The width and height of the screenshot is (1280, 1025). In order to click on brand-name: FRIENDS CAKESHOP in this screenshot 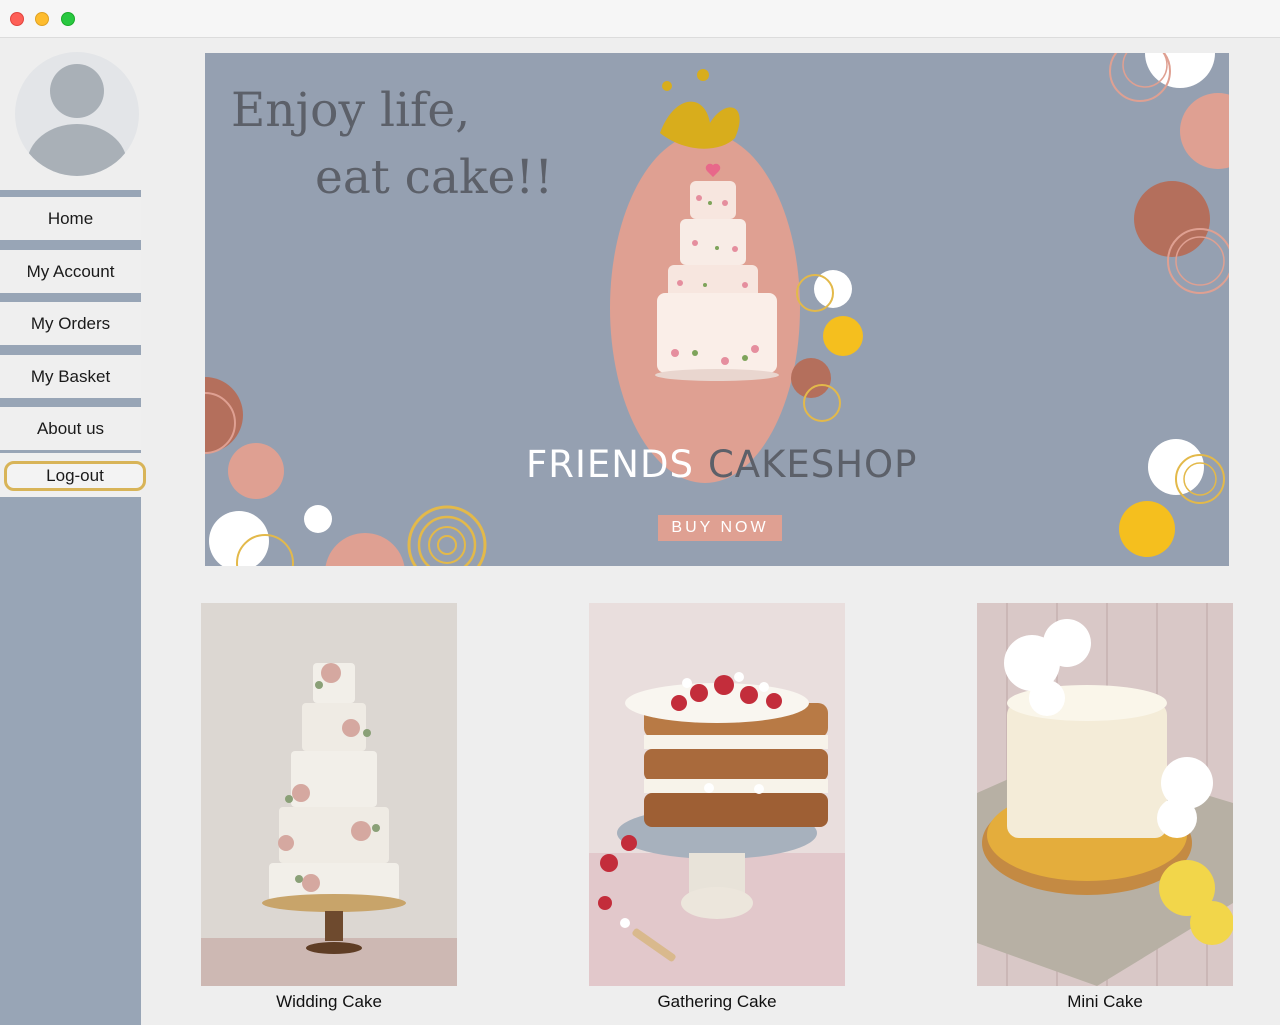, I will do `click(721, 464)`.